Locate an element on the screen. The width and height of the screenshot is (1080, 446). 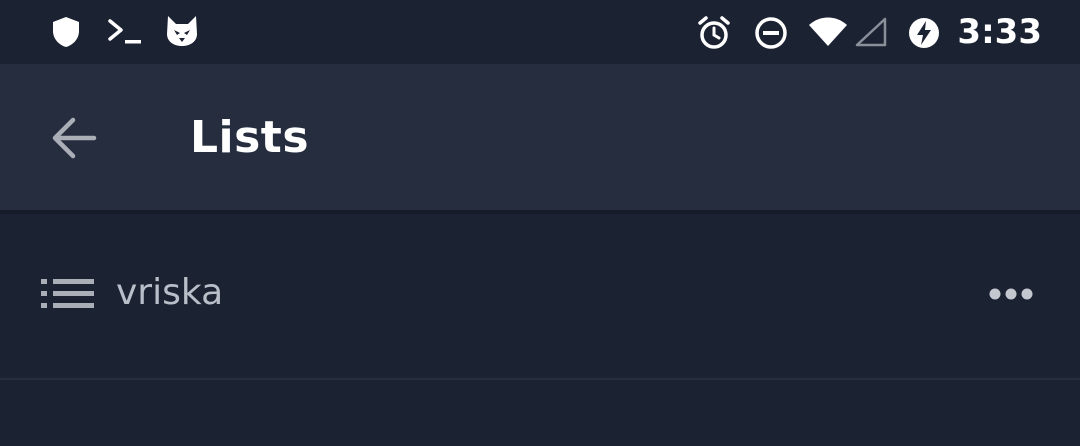
alarm-icon is located at coordinates (714, 32).